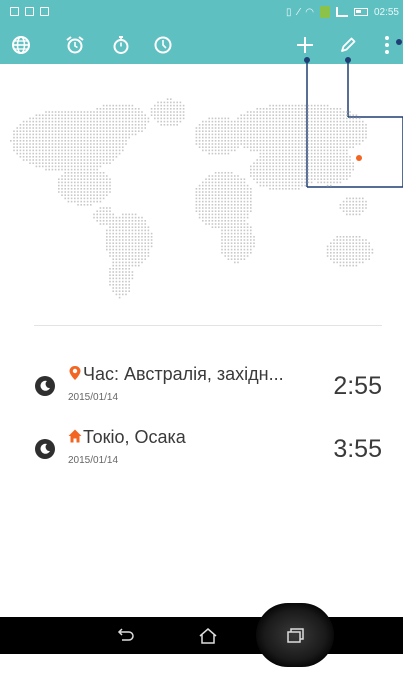  I want to click on battery-icon, so click(360, 12).